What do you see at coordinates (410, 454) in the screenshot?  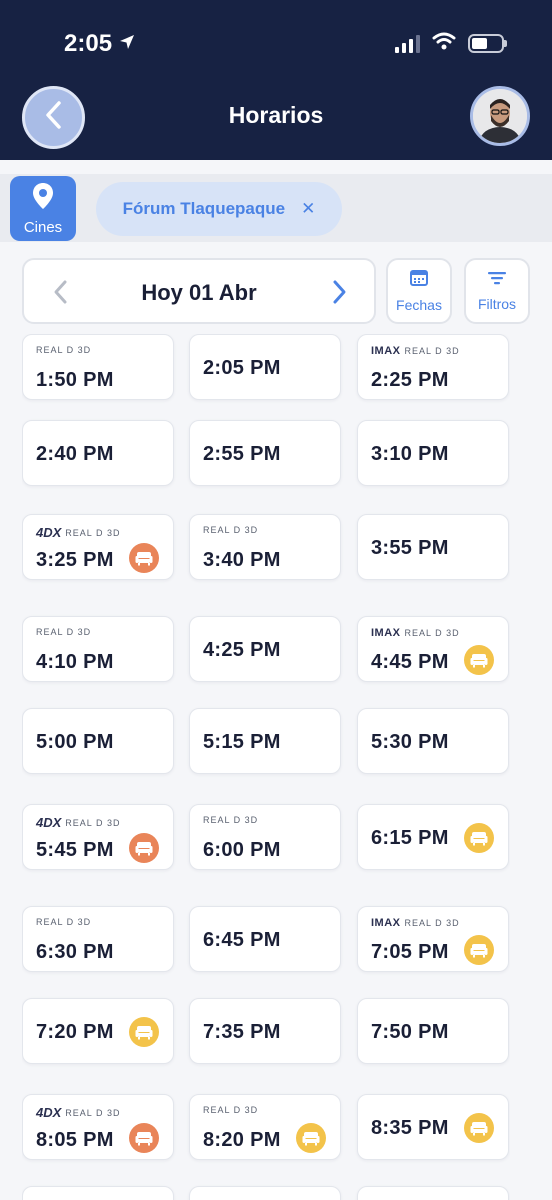 I see `showtime-time: 3:10 PM` at bounding box center [410, 454].